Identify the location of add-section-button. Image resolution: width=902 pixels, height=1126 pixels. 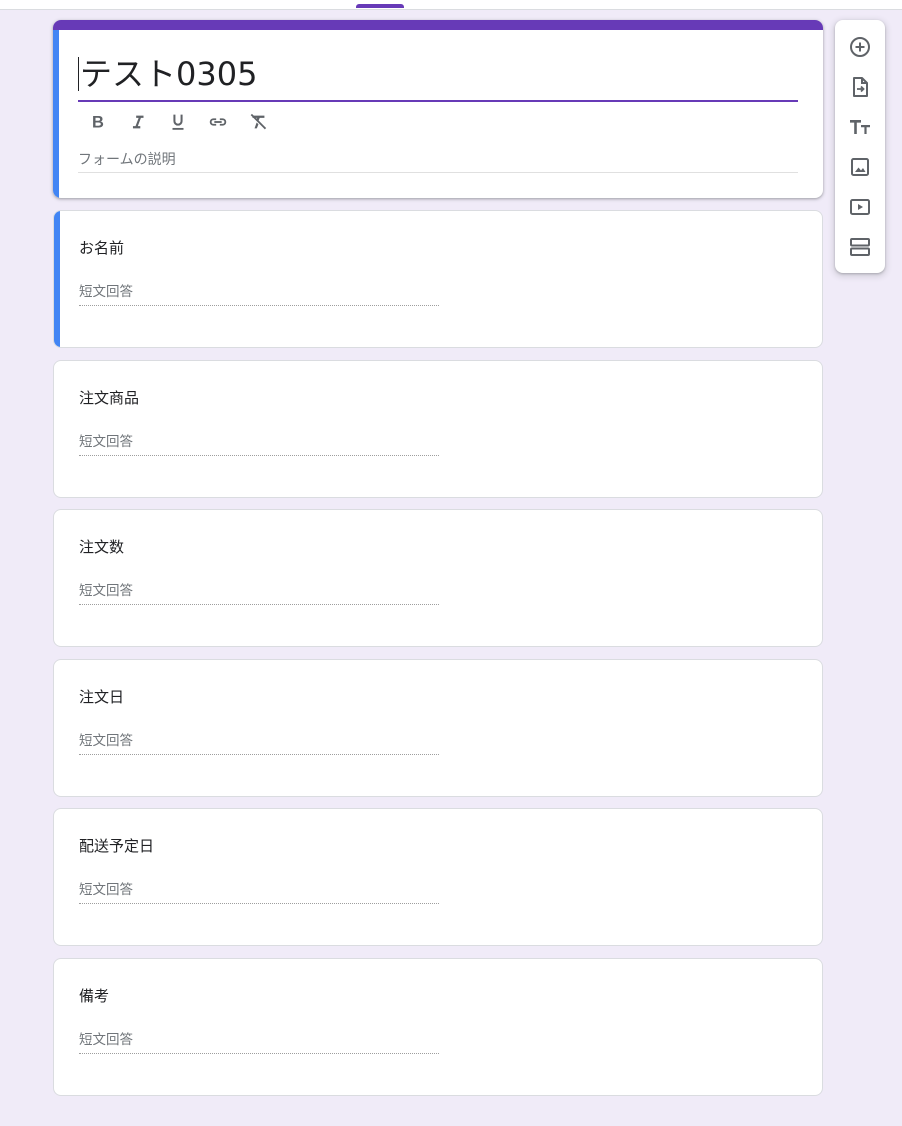
(860, 247).